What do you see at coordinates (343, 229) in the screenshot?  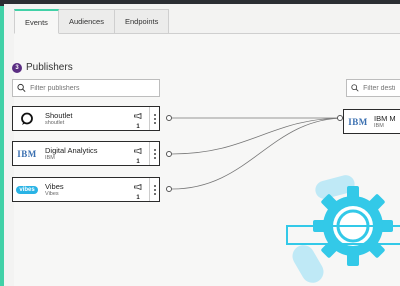 I see `gear-illustration` at bounding box center [343, 229].